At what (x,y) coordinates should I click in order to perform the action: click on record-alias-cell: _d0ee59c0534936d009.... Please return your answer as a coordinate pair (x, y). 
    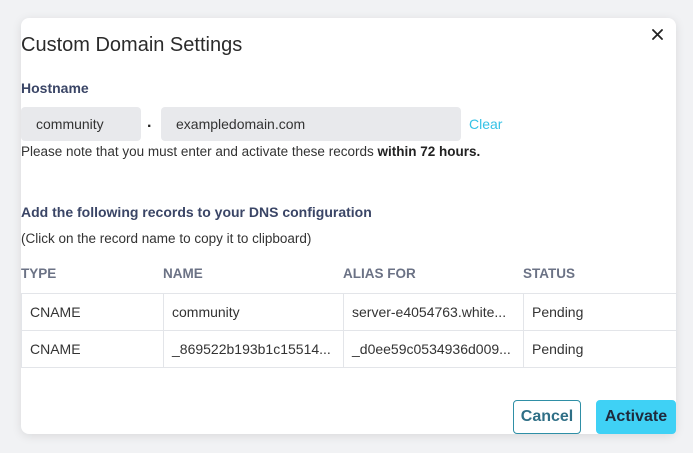
    Looking at the image, I should click on (433, 349).